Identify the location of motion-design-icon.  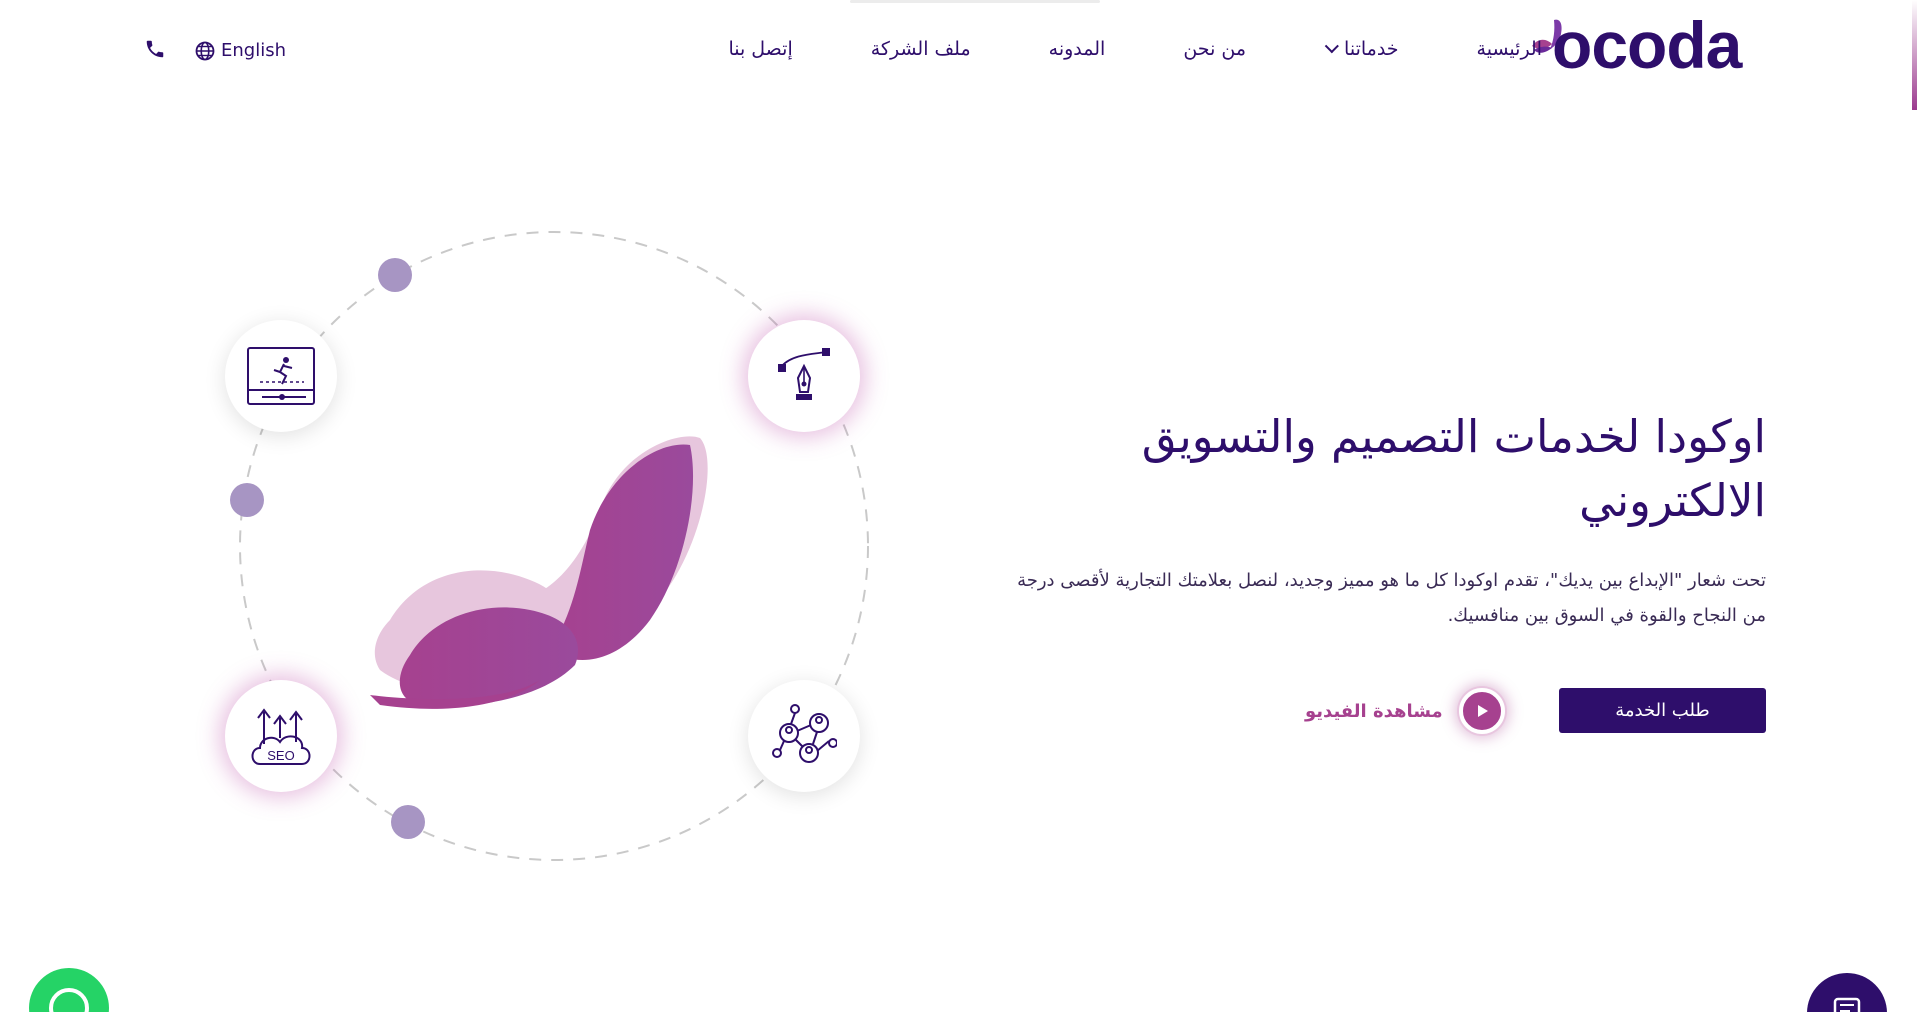
(281, 376).